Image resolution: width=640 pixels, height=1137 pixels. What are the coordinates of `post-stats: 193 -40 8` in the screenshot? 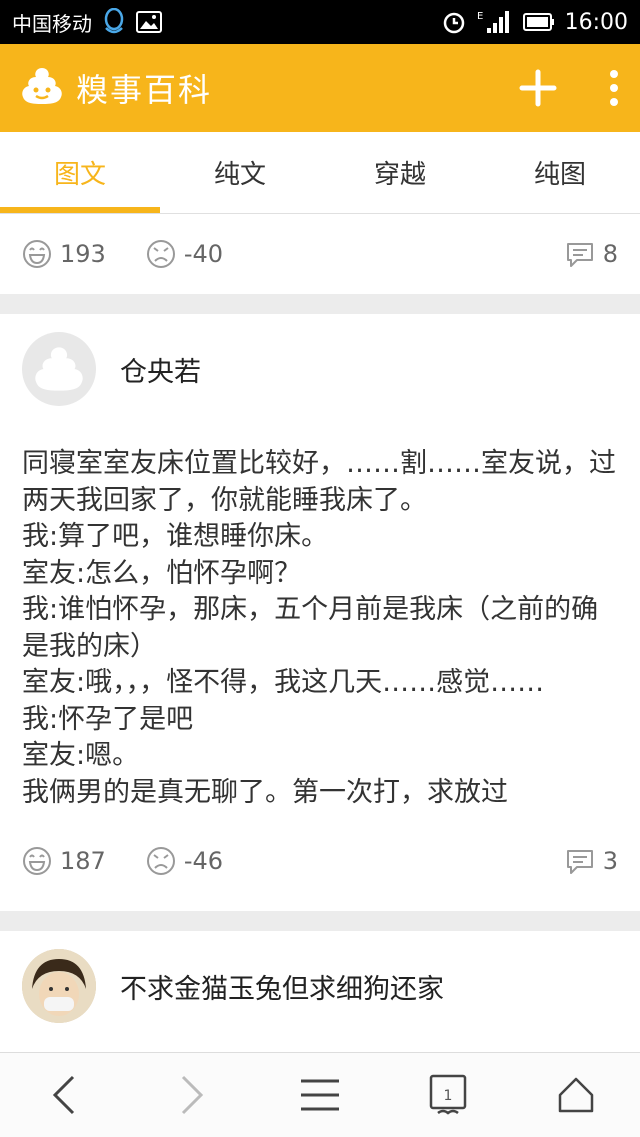 It's located at (320, 254).